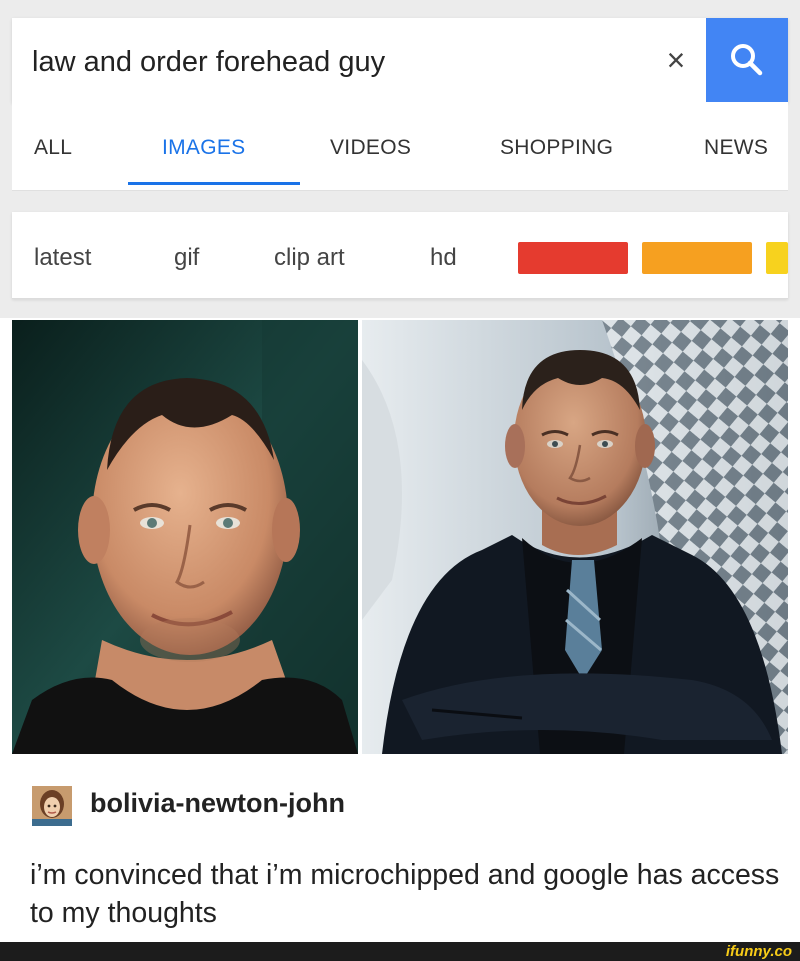 This screenshot has width=800, height=961. What do you see at coordinates (400, 951) in the screenshot?
I see `footer-bar: ifunny.co` at bounding box center [400, 951].